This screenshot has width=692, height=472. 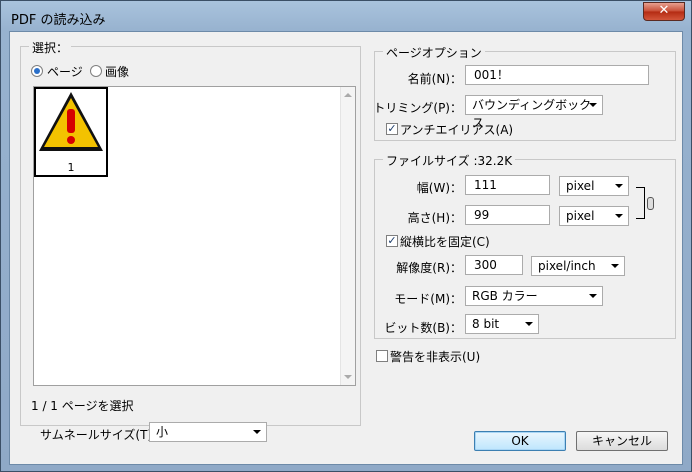 What do you see at coordinates (102, 435) in the screenshot?
I see `thumbnail-size-label: サムネールサイズ(T)：` at bounding box center [102, 435].